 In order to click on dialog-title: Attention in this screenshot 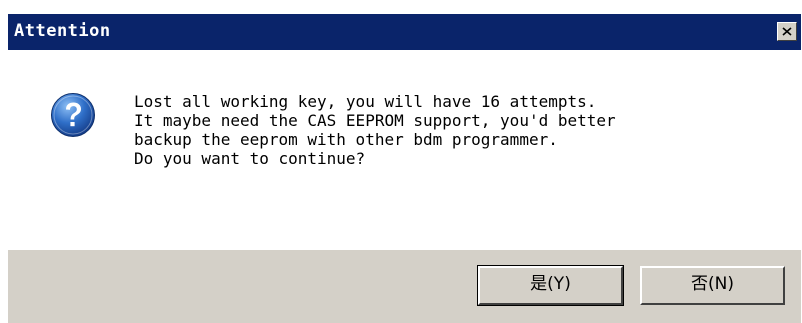, I will do `click(62, 31)`.